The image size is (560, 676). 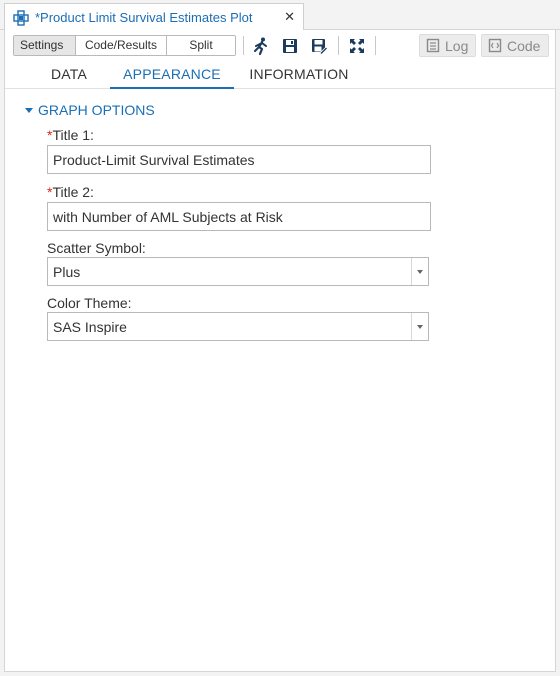 I want to click on document-tabstrip: *Product Limit Survival Estimates Plot ✕, so click(x=280, y=15).